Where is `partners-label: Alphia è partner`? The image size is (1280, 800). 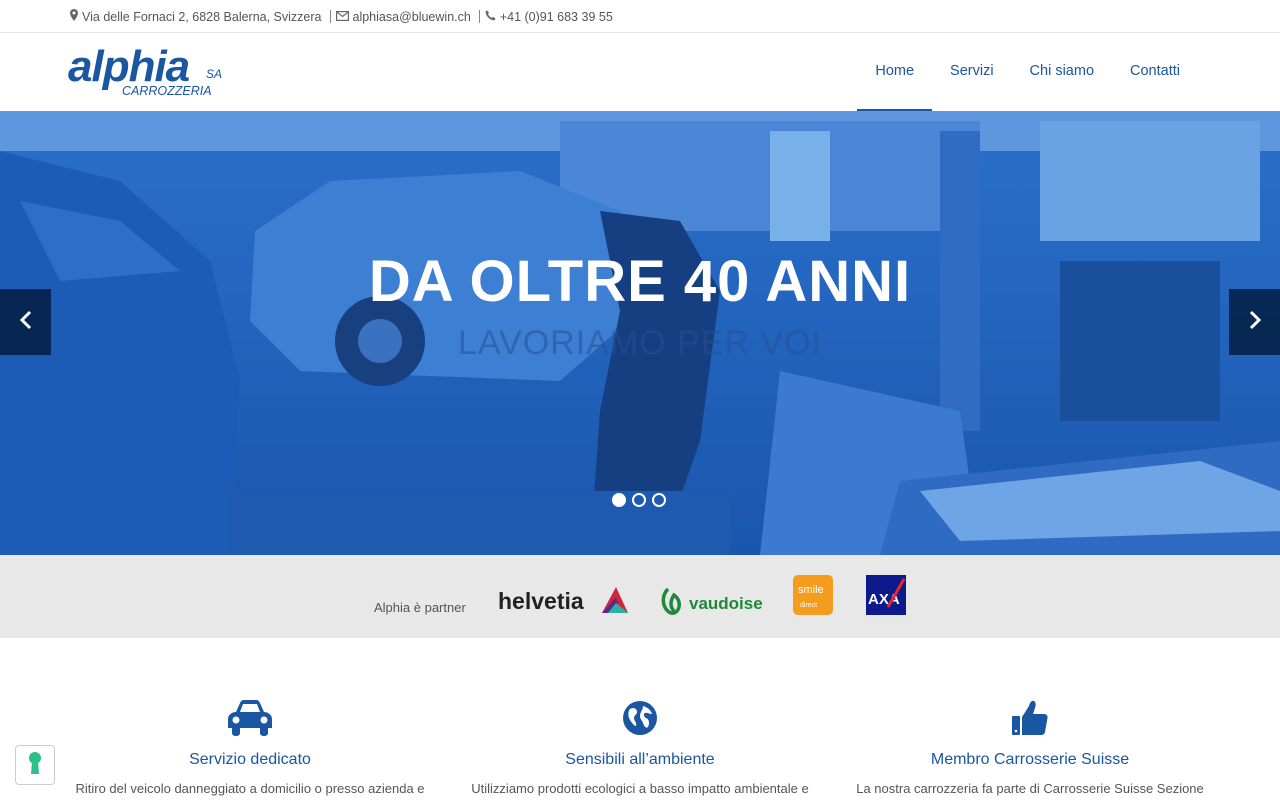
partners-label: Alphia è partner is located at coordinates (420, 607).